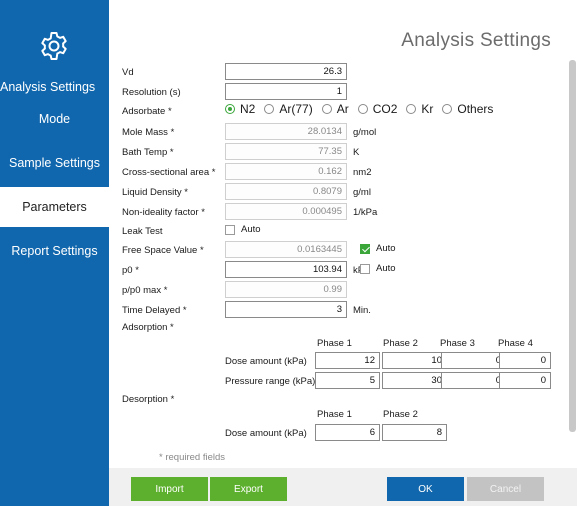  Describe the element at coordinates (473, 360) in the screenshot. I see `adsorption-dose-phase-3: 0` at that location.